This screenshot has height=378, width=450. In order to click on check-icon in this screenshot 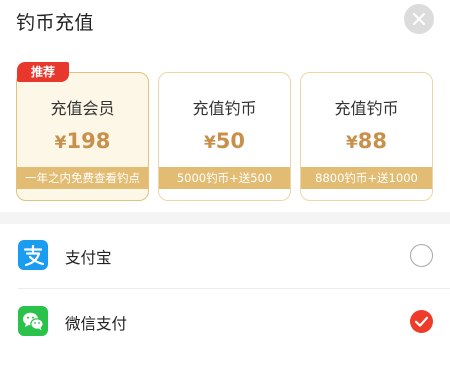, I will do `click(421, 321)`.